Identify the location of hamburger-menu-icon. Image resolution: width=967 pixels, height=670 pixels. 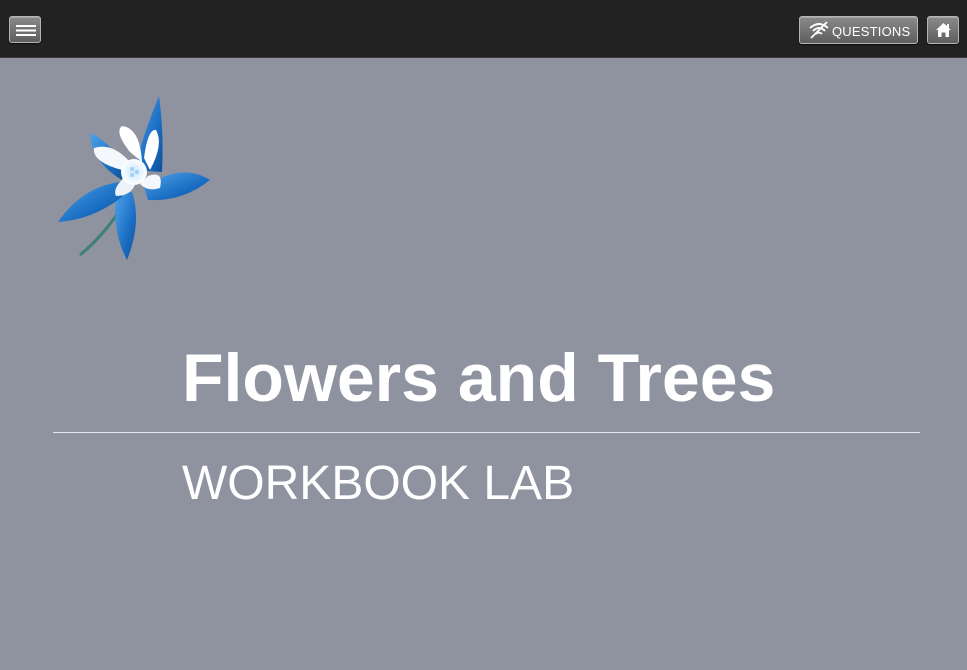
(26, 30).